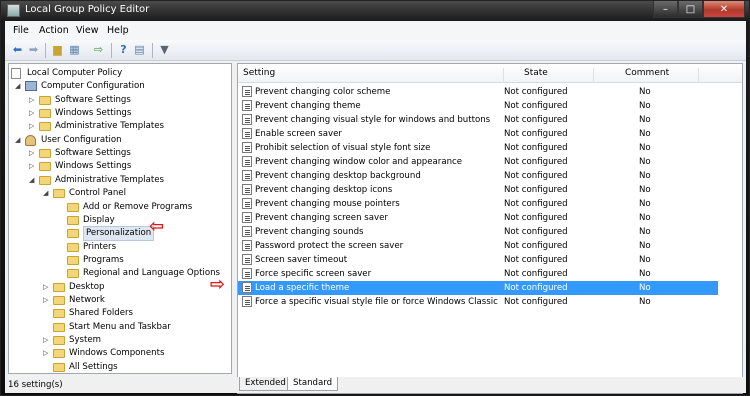  I want to click on tree-node: All Settings, so click(119, 367).